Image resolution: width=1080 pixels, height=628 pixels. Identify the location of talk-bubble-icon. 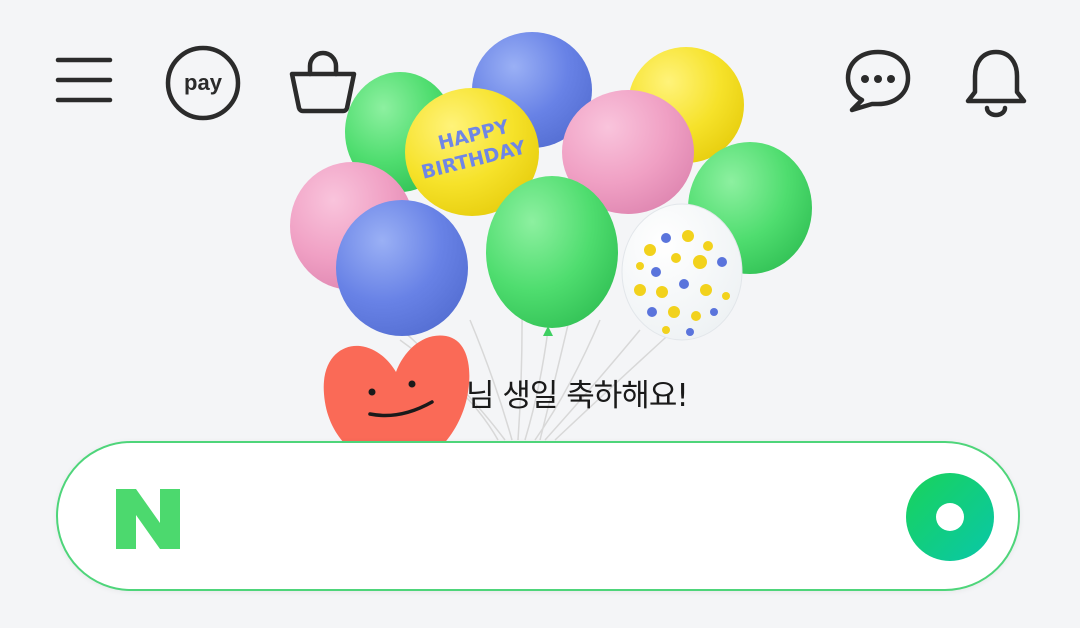
(878, 81).